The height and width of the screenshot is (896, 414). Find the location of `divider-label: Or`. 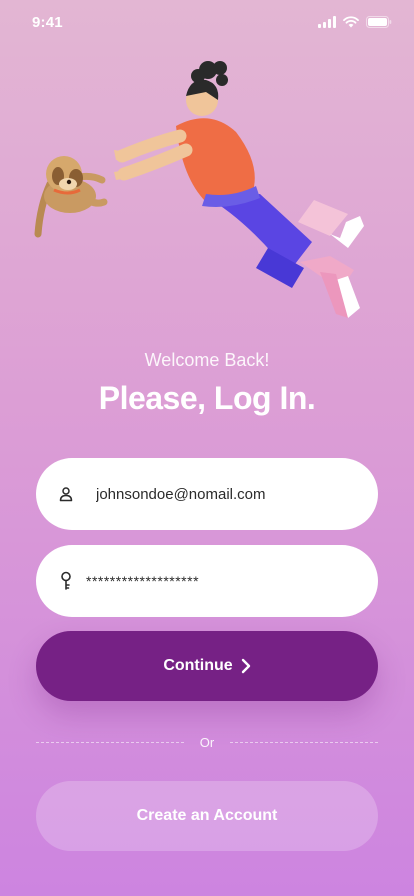

divider-label: Or is located at coordinates (207, 742).